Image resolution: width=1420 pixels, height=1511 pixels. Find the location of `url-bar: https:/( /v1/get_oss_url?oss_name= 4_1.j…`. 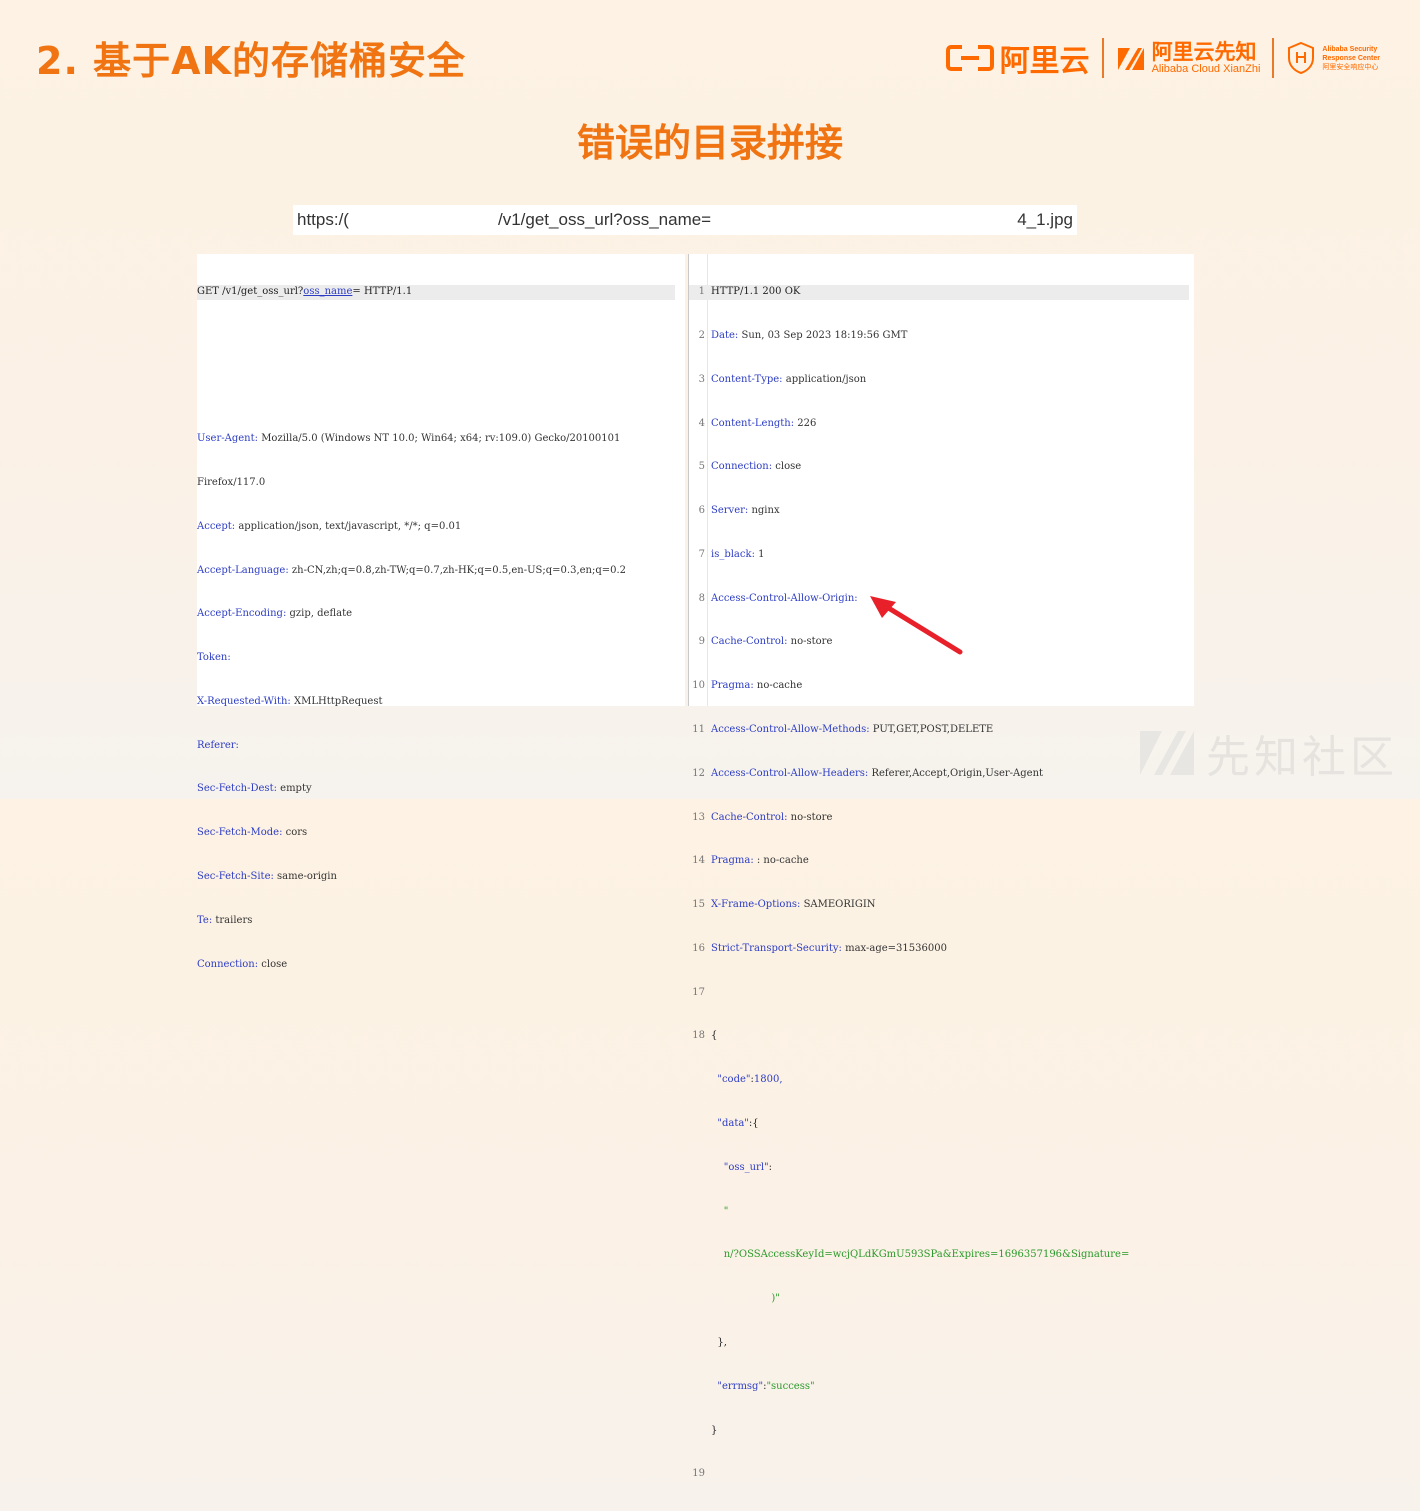

url-bar: https:/( /v1/get_oss_url?oss_name= 4_1.j… is located at coordinates (685, 220).